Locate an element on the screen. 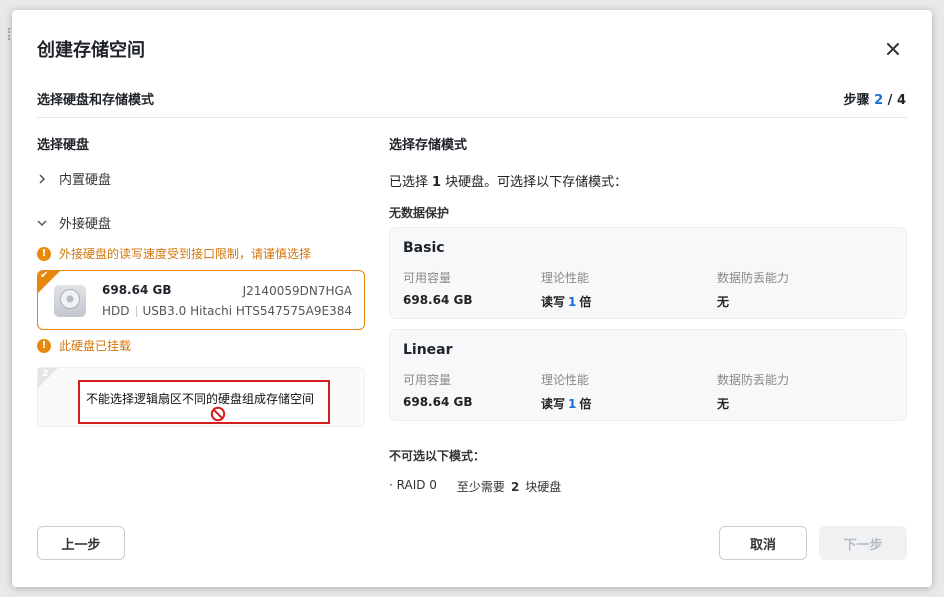 This screenshot has height=597, width=944. mounted-warning-text: 此硬盘已挂载 is located at coordinates (95, 346).